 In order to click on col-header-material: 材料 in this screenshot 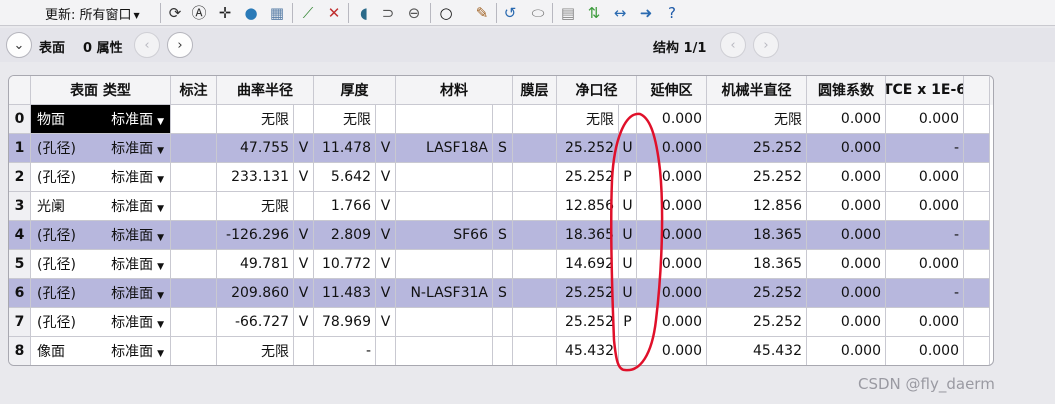, I will do `click(454, 90)`.